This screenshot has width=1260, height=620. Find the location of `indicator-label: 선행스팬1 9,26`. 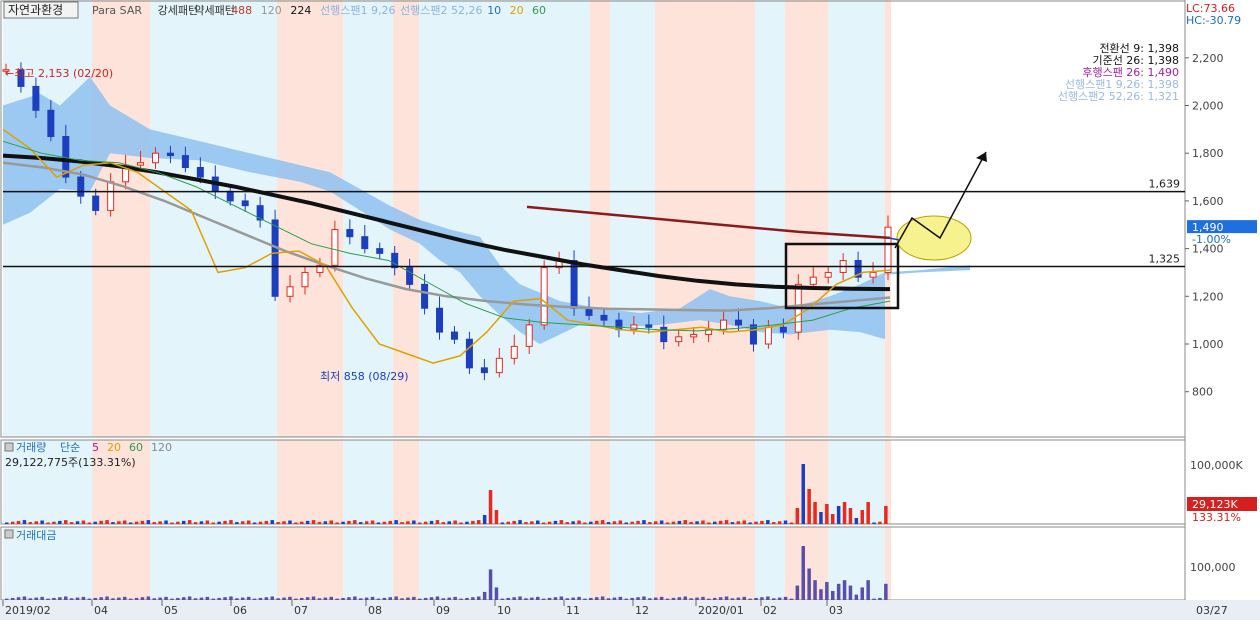

indicator-label: 선행스팬1 9,26 is located at coordinates (357, 10).